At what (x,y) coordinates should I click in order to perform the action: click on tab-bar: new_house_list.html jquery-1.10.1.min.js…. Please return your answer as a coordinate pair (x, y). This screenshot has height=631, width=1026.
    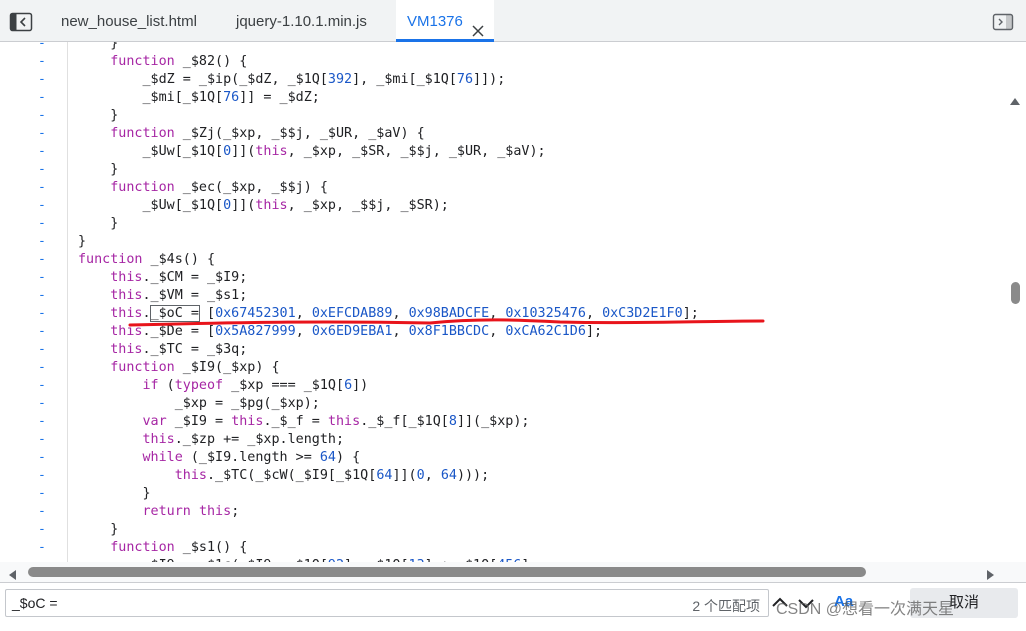
    Looking at the image, I should click on (513, 21).